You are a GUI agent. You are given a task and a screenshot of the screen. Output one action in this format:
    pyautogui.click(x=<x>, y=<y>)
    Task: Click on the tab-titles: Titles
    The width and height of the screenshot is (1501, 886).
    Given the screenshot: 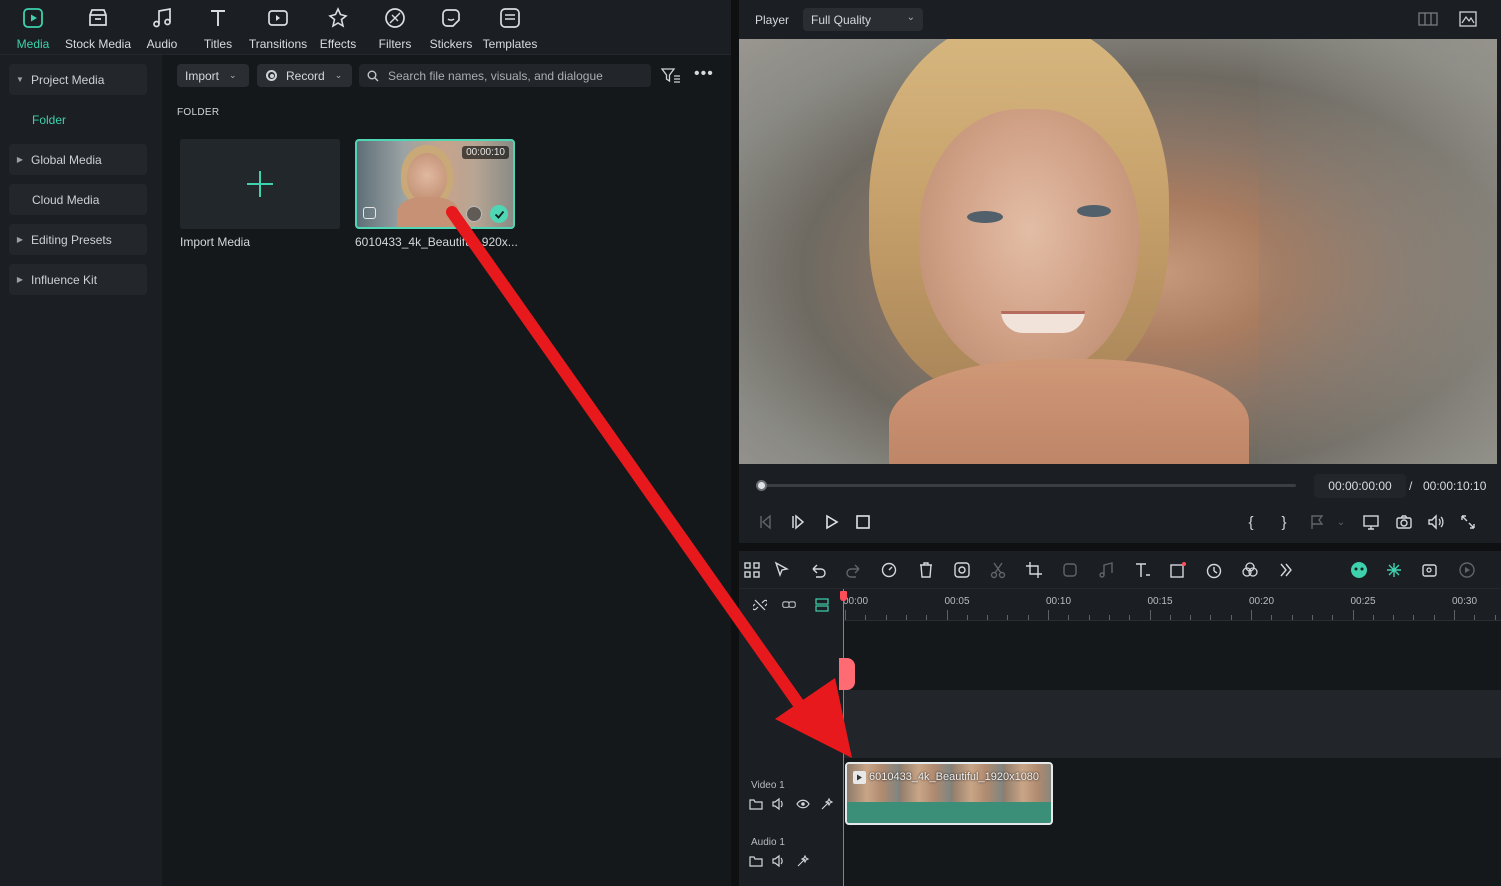 What is the action you would take?
    pyautogui.click(x=218, y=27)
    